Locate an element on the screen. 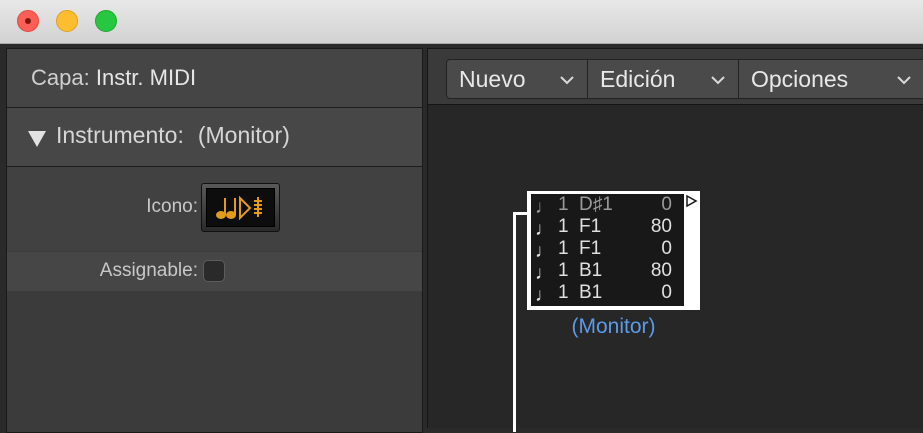 The width and height of the screenshot is (923, 433). list-item: ♩ 1 B1 80 is located at coordinates (607, 272).